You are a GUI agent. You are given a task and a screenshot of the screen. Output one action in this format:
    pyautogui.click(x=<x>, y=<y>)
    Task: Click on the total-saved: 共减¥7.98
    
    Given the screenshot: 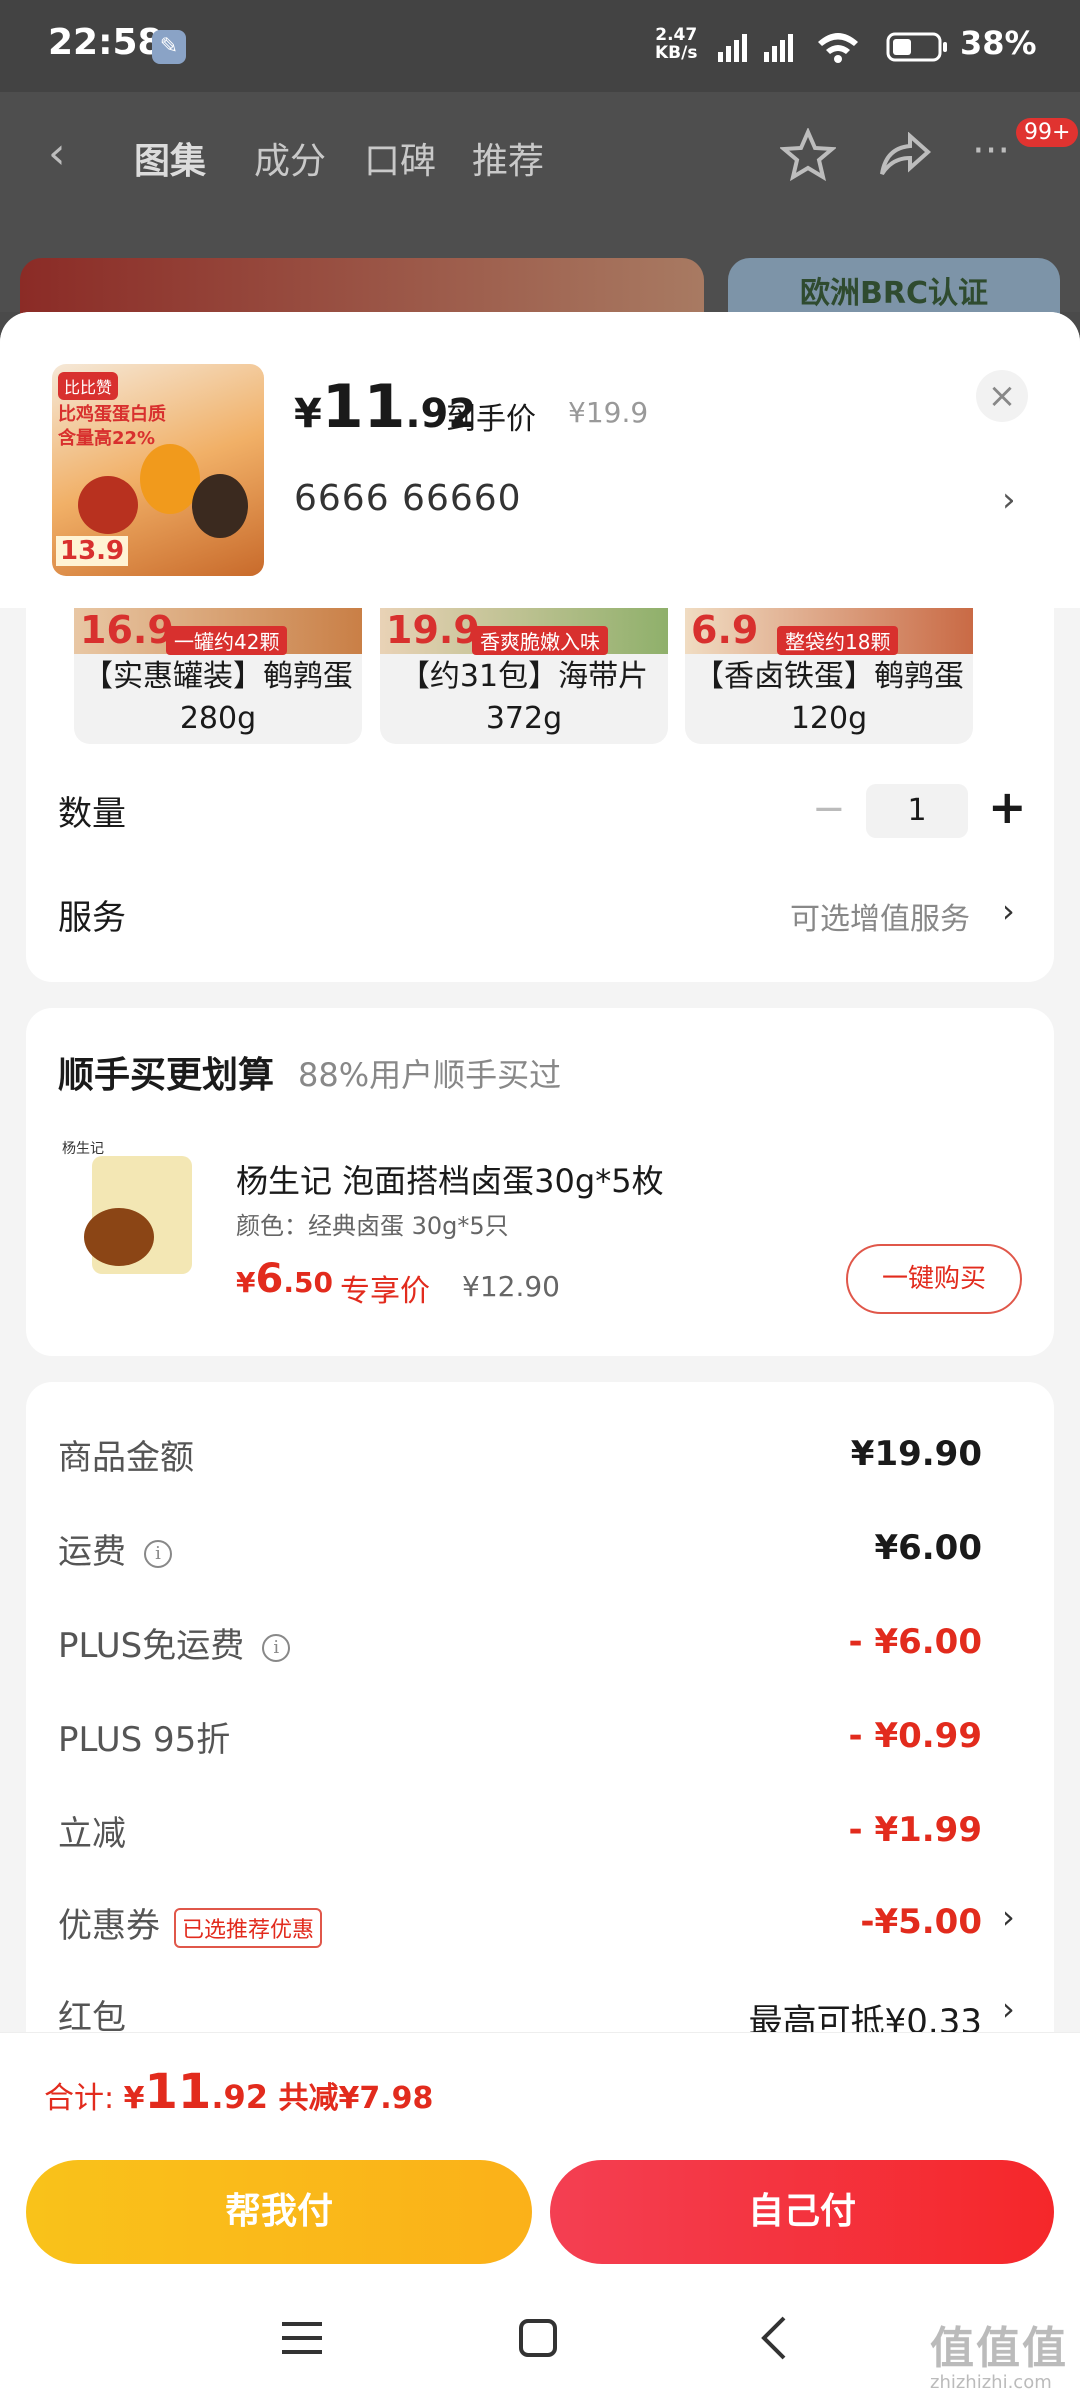 What is the action you would take?
    pyautogui.click(x=351, y=2098)
    